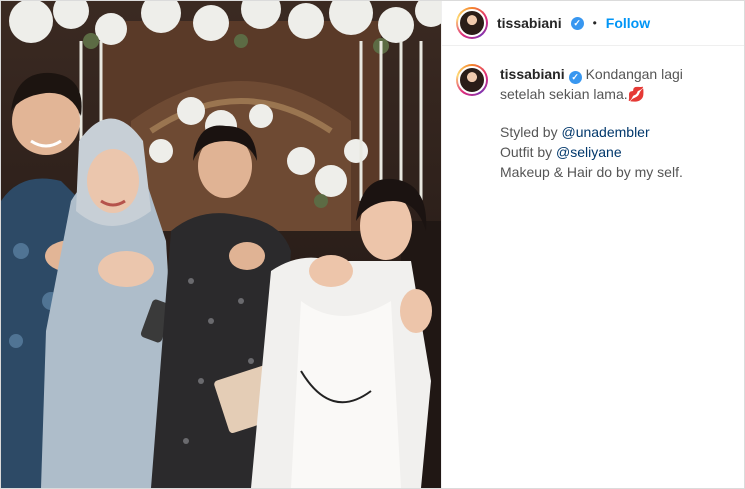 Image resolution: width=745 pixels, height=489 pixels. Describe the element at coordinates (589, 152) in the screenshot. I see `mention-seliyane: @seliyane` at that location.